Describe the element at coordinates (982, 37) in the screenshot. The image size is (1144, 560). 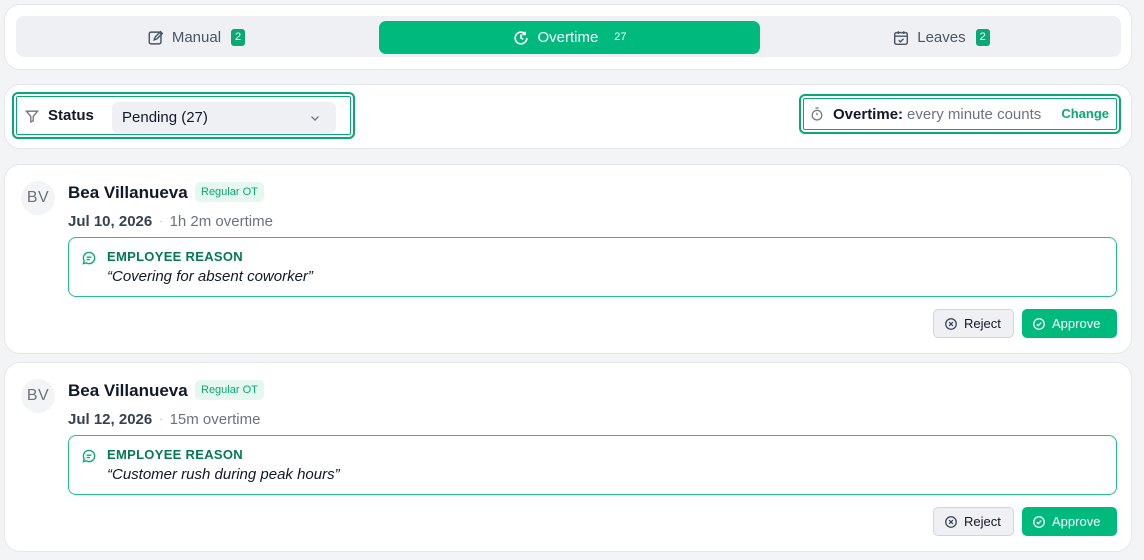
I see `tab-leaves-count: 2` at that location.